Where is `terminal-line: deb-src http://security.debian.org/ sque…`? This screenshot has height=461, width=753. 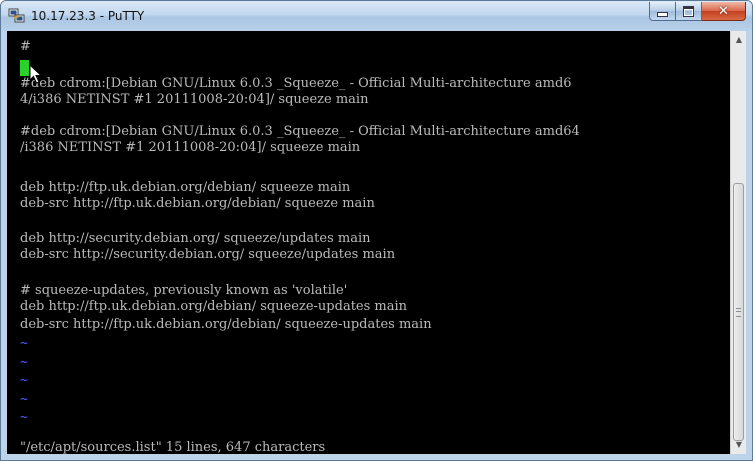
terminal-line: deb-src http://security.debian.org/ sque… is located at coordinates (208, 254).